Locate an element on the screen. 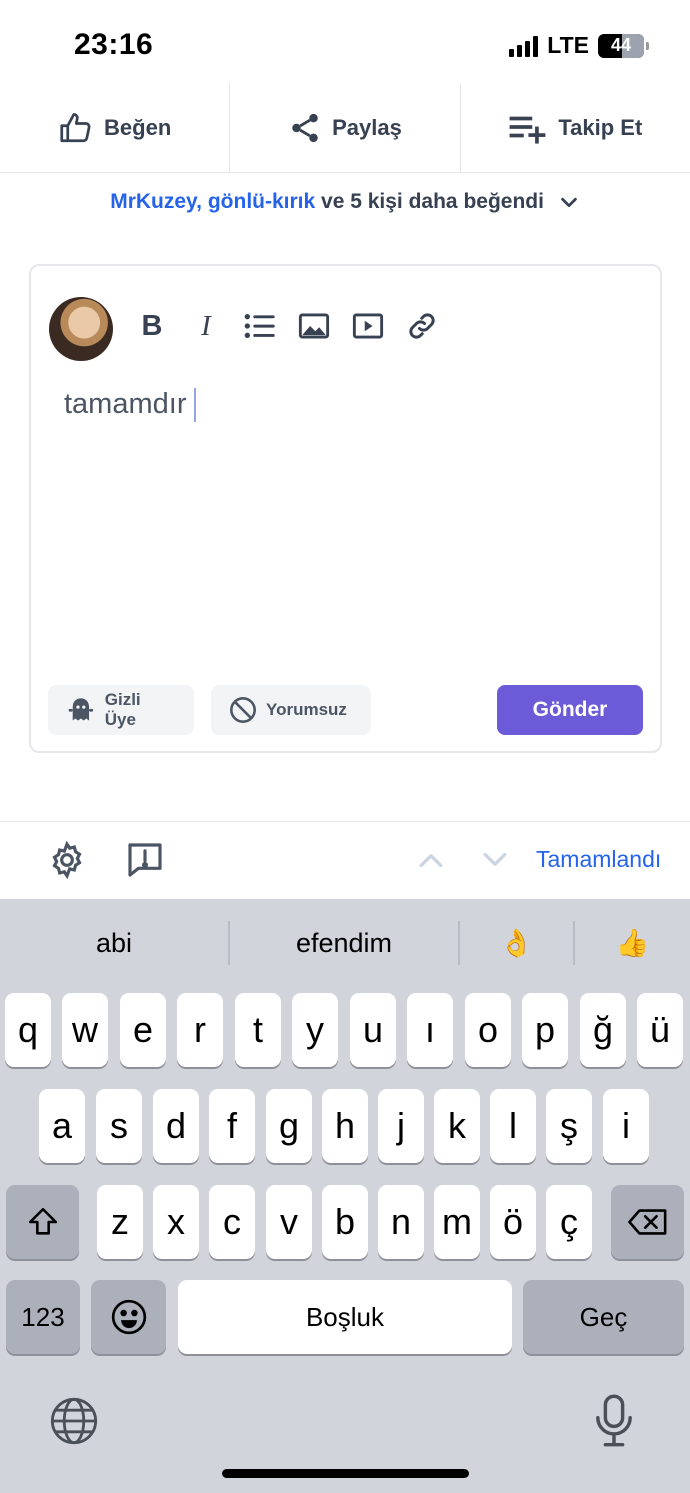 The width and height of the screenshot is (690, 1493). share-icon is located at coordinates (305, 127).